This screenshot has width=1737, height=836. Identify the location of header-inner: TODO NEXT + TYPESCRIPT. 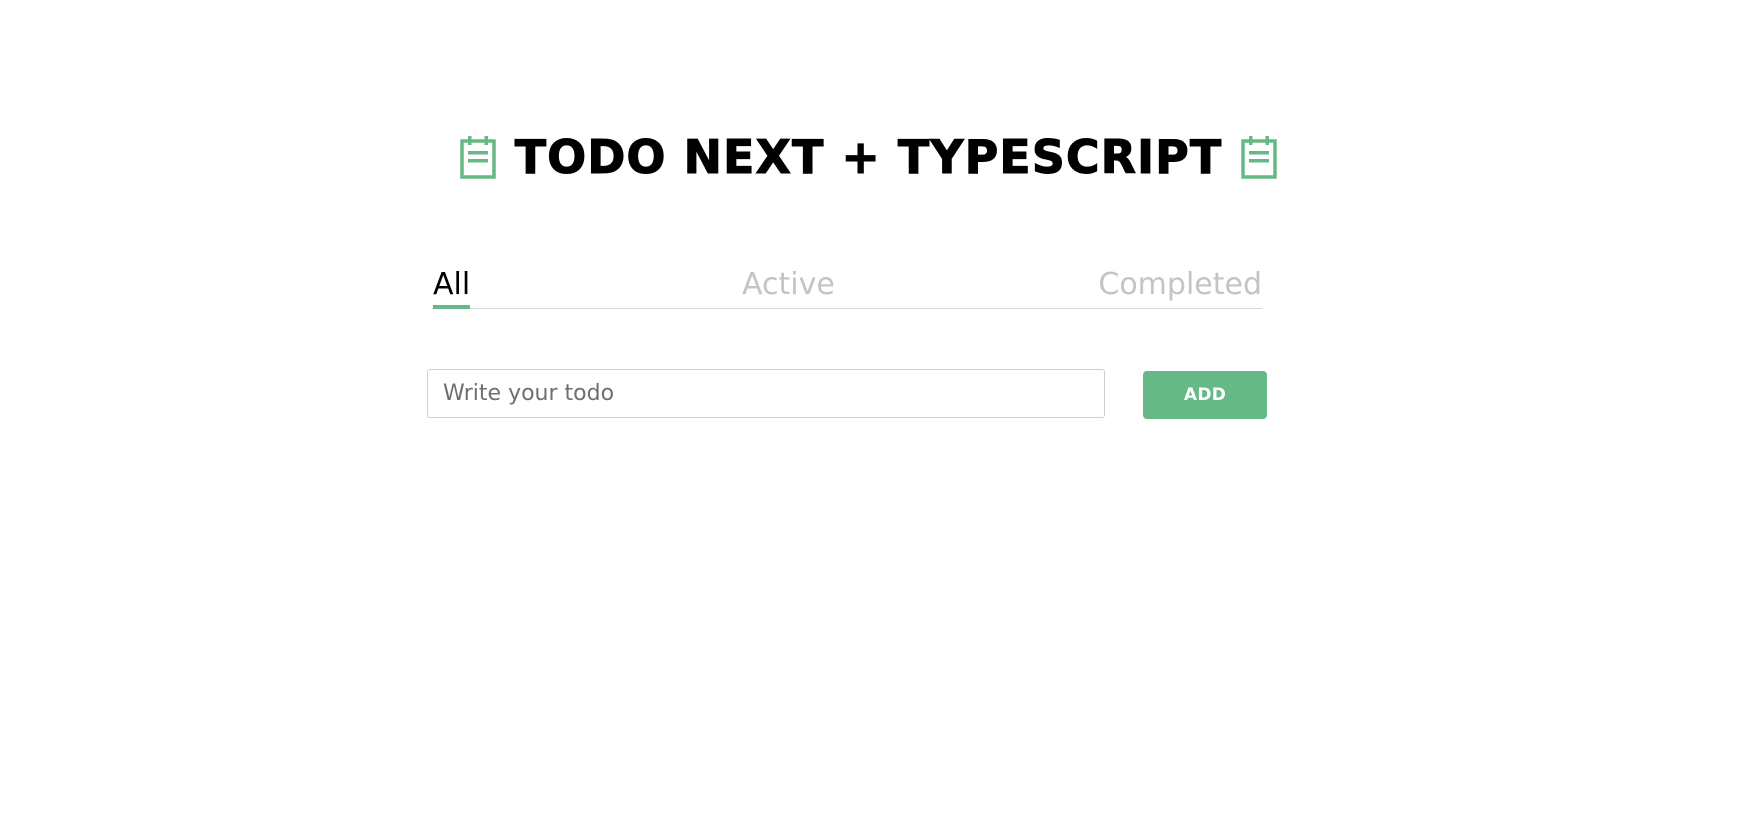
(868, 157).